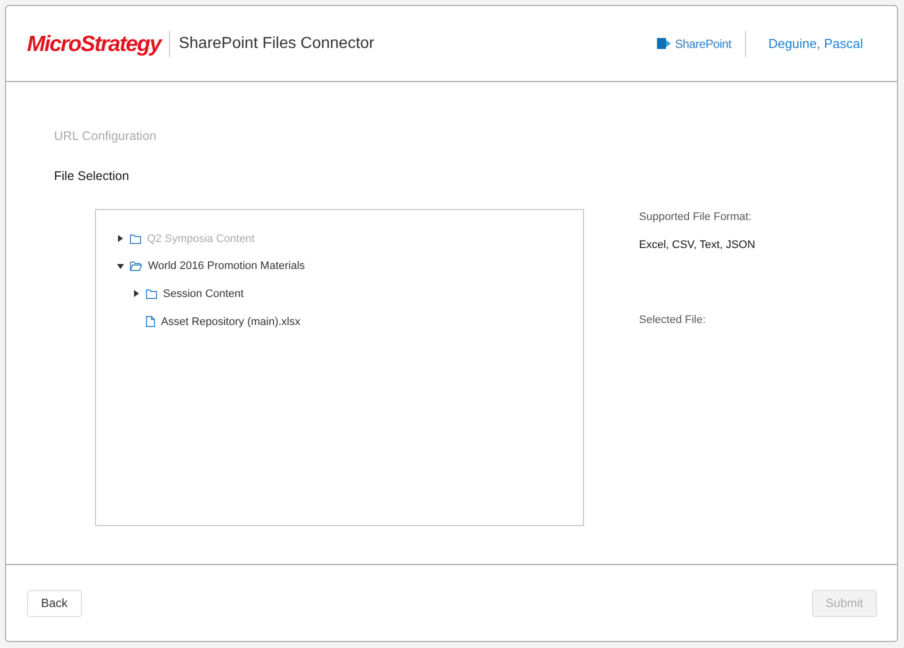 Image resolution: width=904 pixels, height=648 pixels. Describe the element at coordinates (703, 43) in the screenshot. I see `service-name: SharePoint` at that location.